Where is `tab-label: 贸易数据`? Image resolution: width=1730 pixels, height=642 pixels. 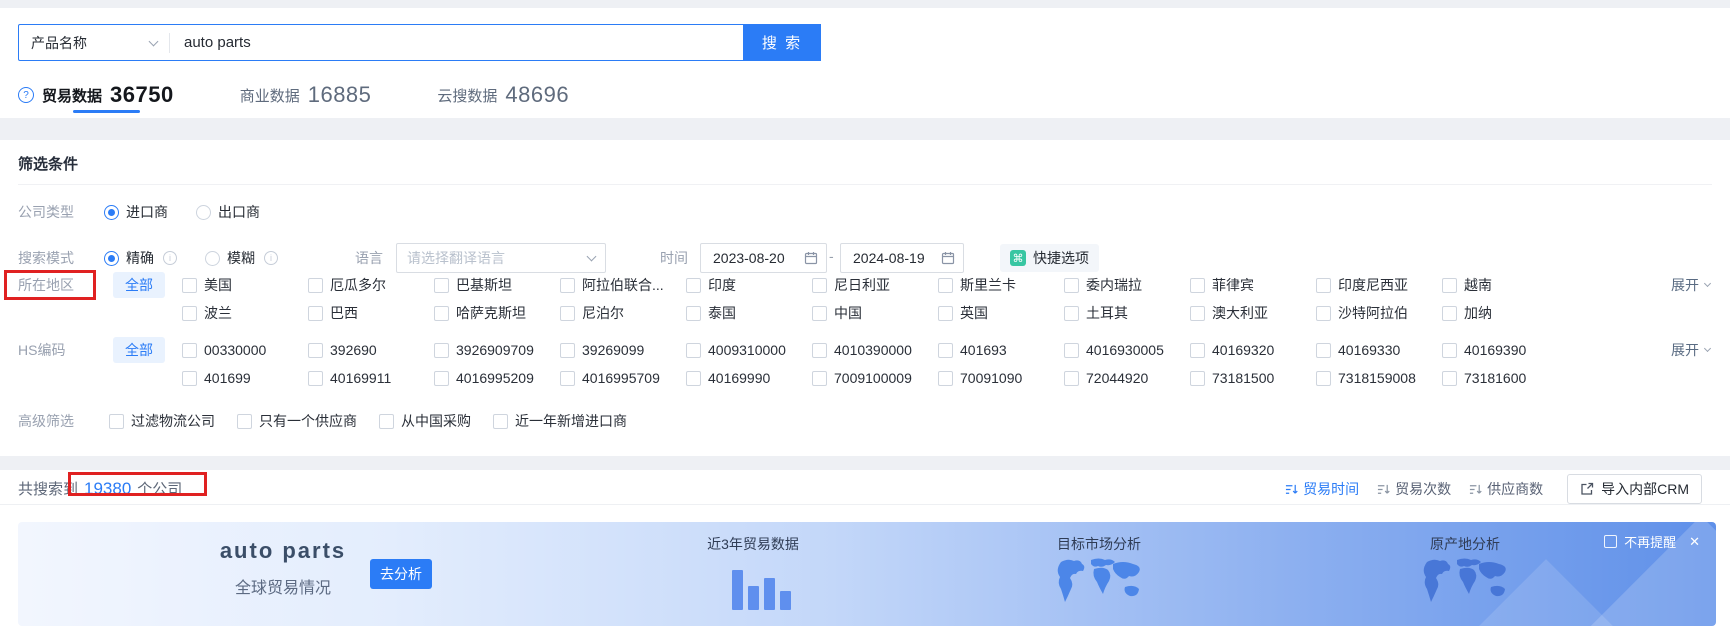 tab-label: 贸易数据 is located at coordinates (72, 96).